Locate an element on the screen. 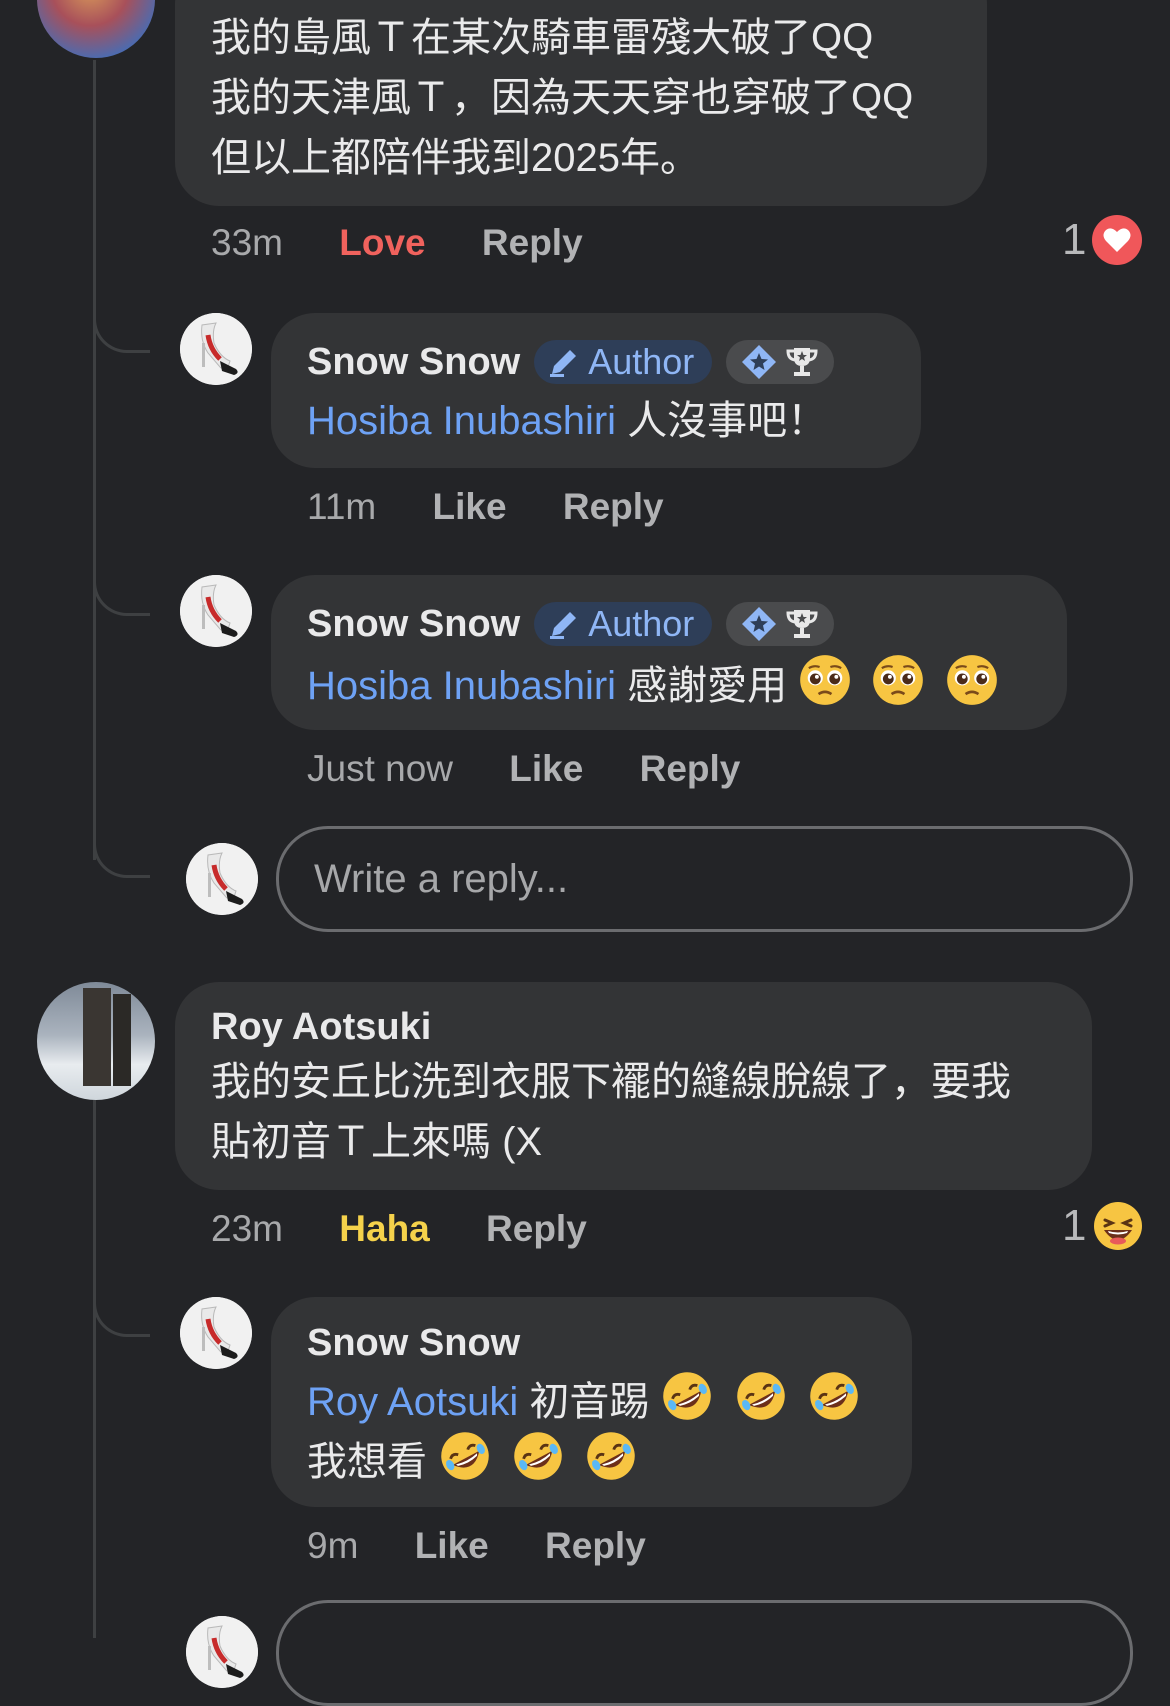 The image size is (1170, 1706). comment-meta: 23m Haha Reply is located at coordinates (399, 1229).